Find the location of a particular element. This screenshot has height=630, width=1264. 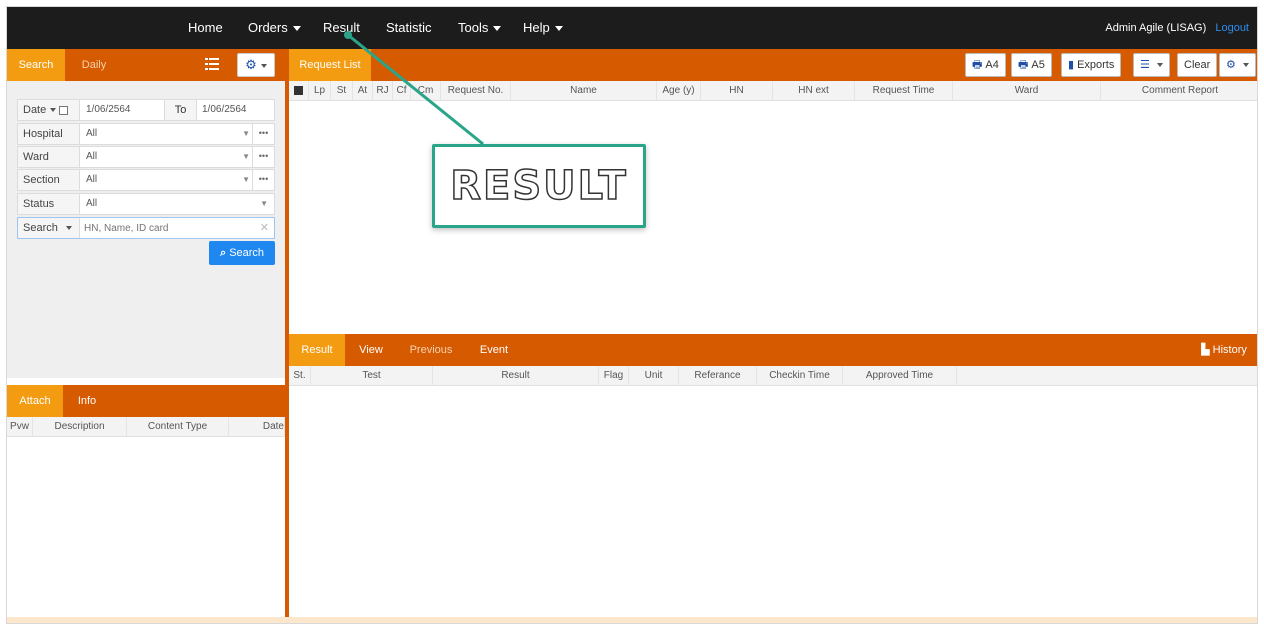

result-callout-box: RESULT is located at coordinates (539, 186).